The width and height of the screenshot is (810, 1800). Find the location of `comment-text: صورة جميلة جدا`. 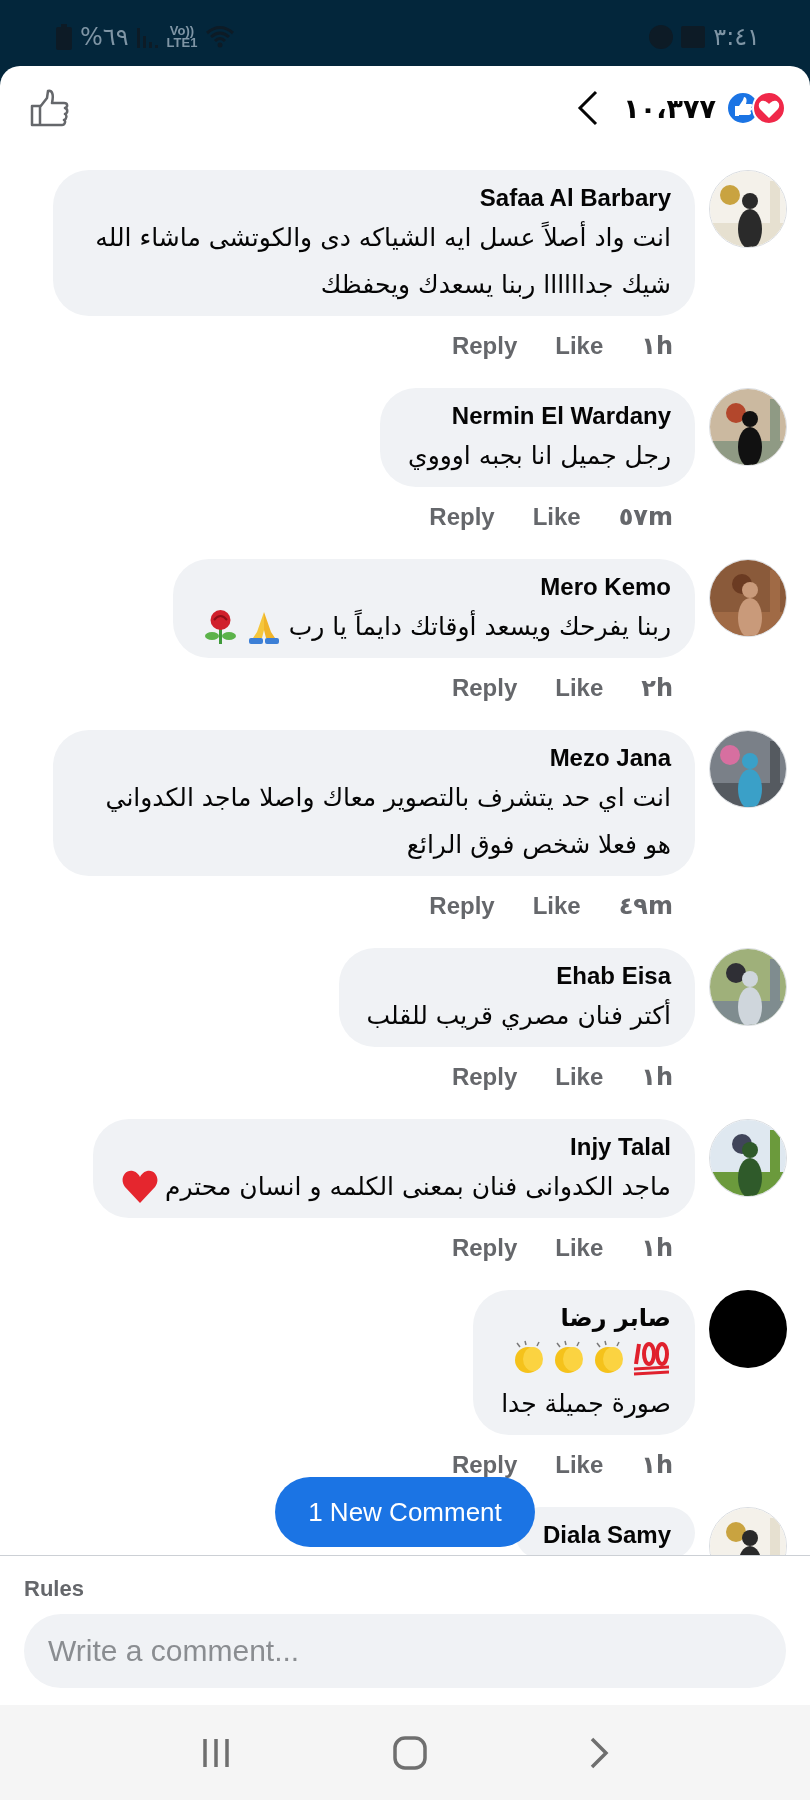

comment-text: صورة جميلة جدا is located at coordinates (586, 1404).